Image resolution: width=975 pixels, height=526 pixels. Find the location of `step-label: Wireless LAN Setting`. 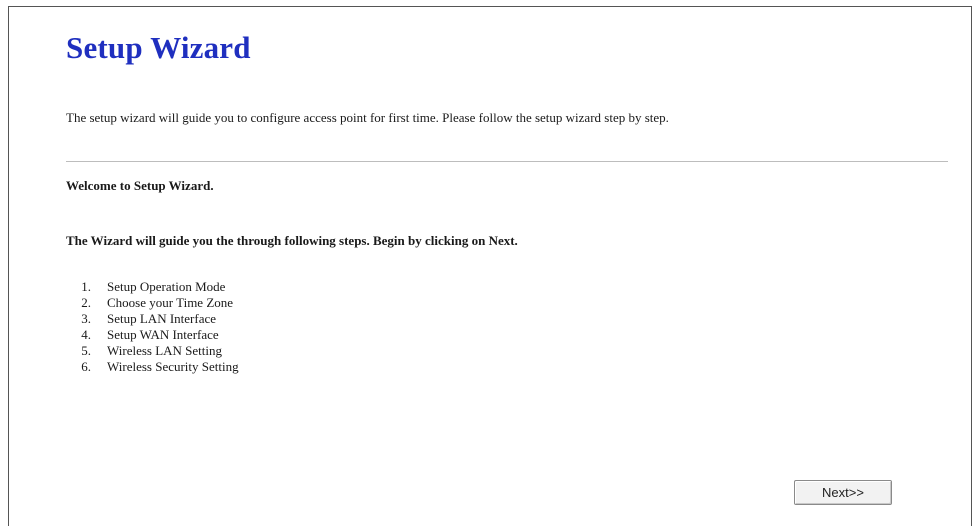

step-label: Wireless LAN Setting is located at coordinates (165, 350).